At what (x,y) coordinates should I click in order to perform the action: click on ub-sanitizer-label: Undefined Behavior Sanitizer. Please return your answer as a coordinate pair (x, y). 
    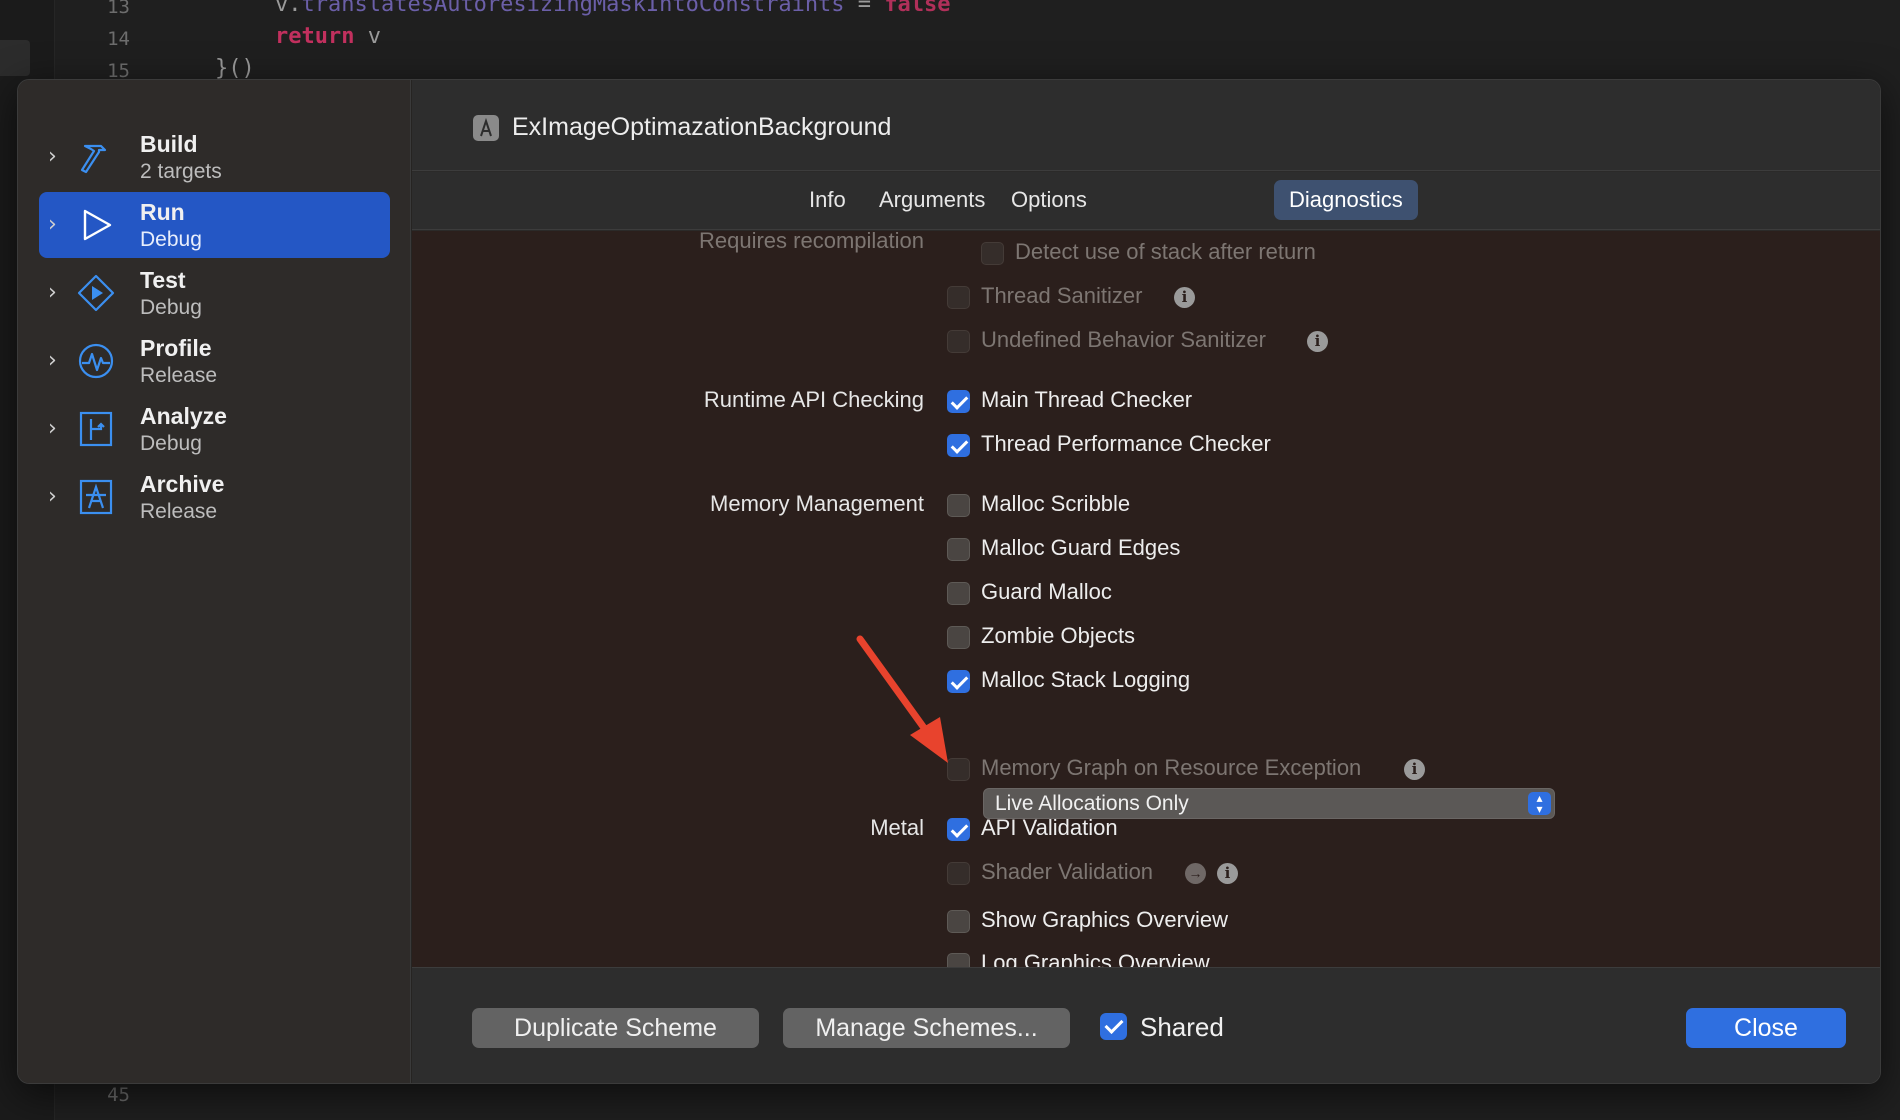
    Looking at the image, I should click on (1123, 339).